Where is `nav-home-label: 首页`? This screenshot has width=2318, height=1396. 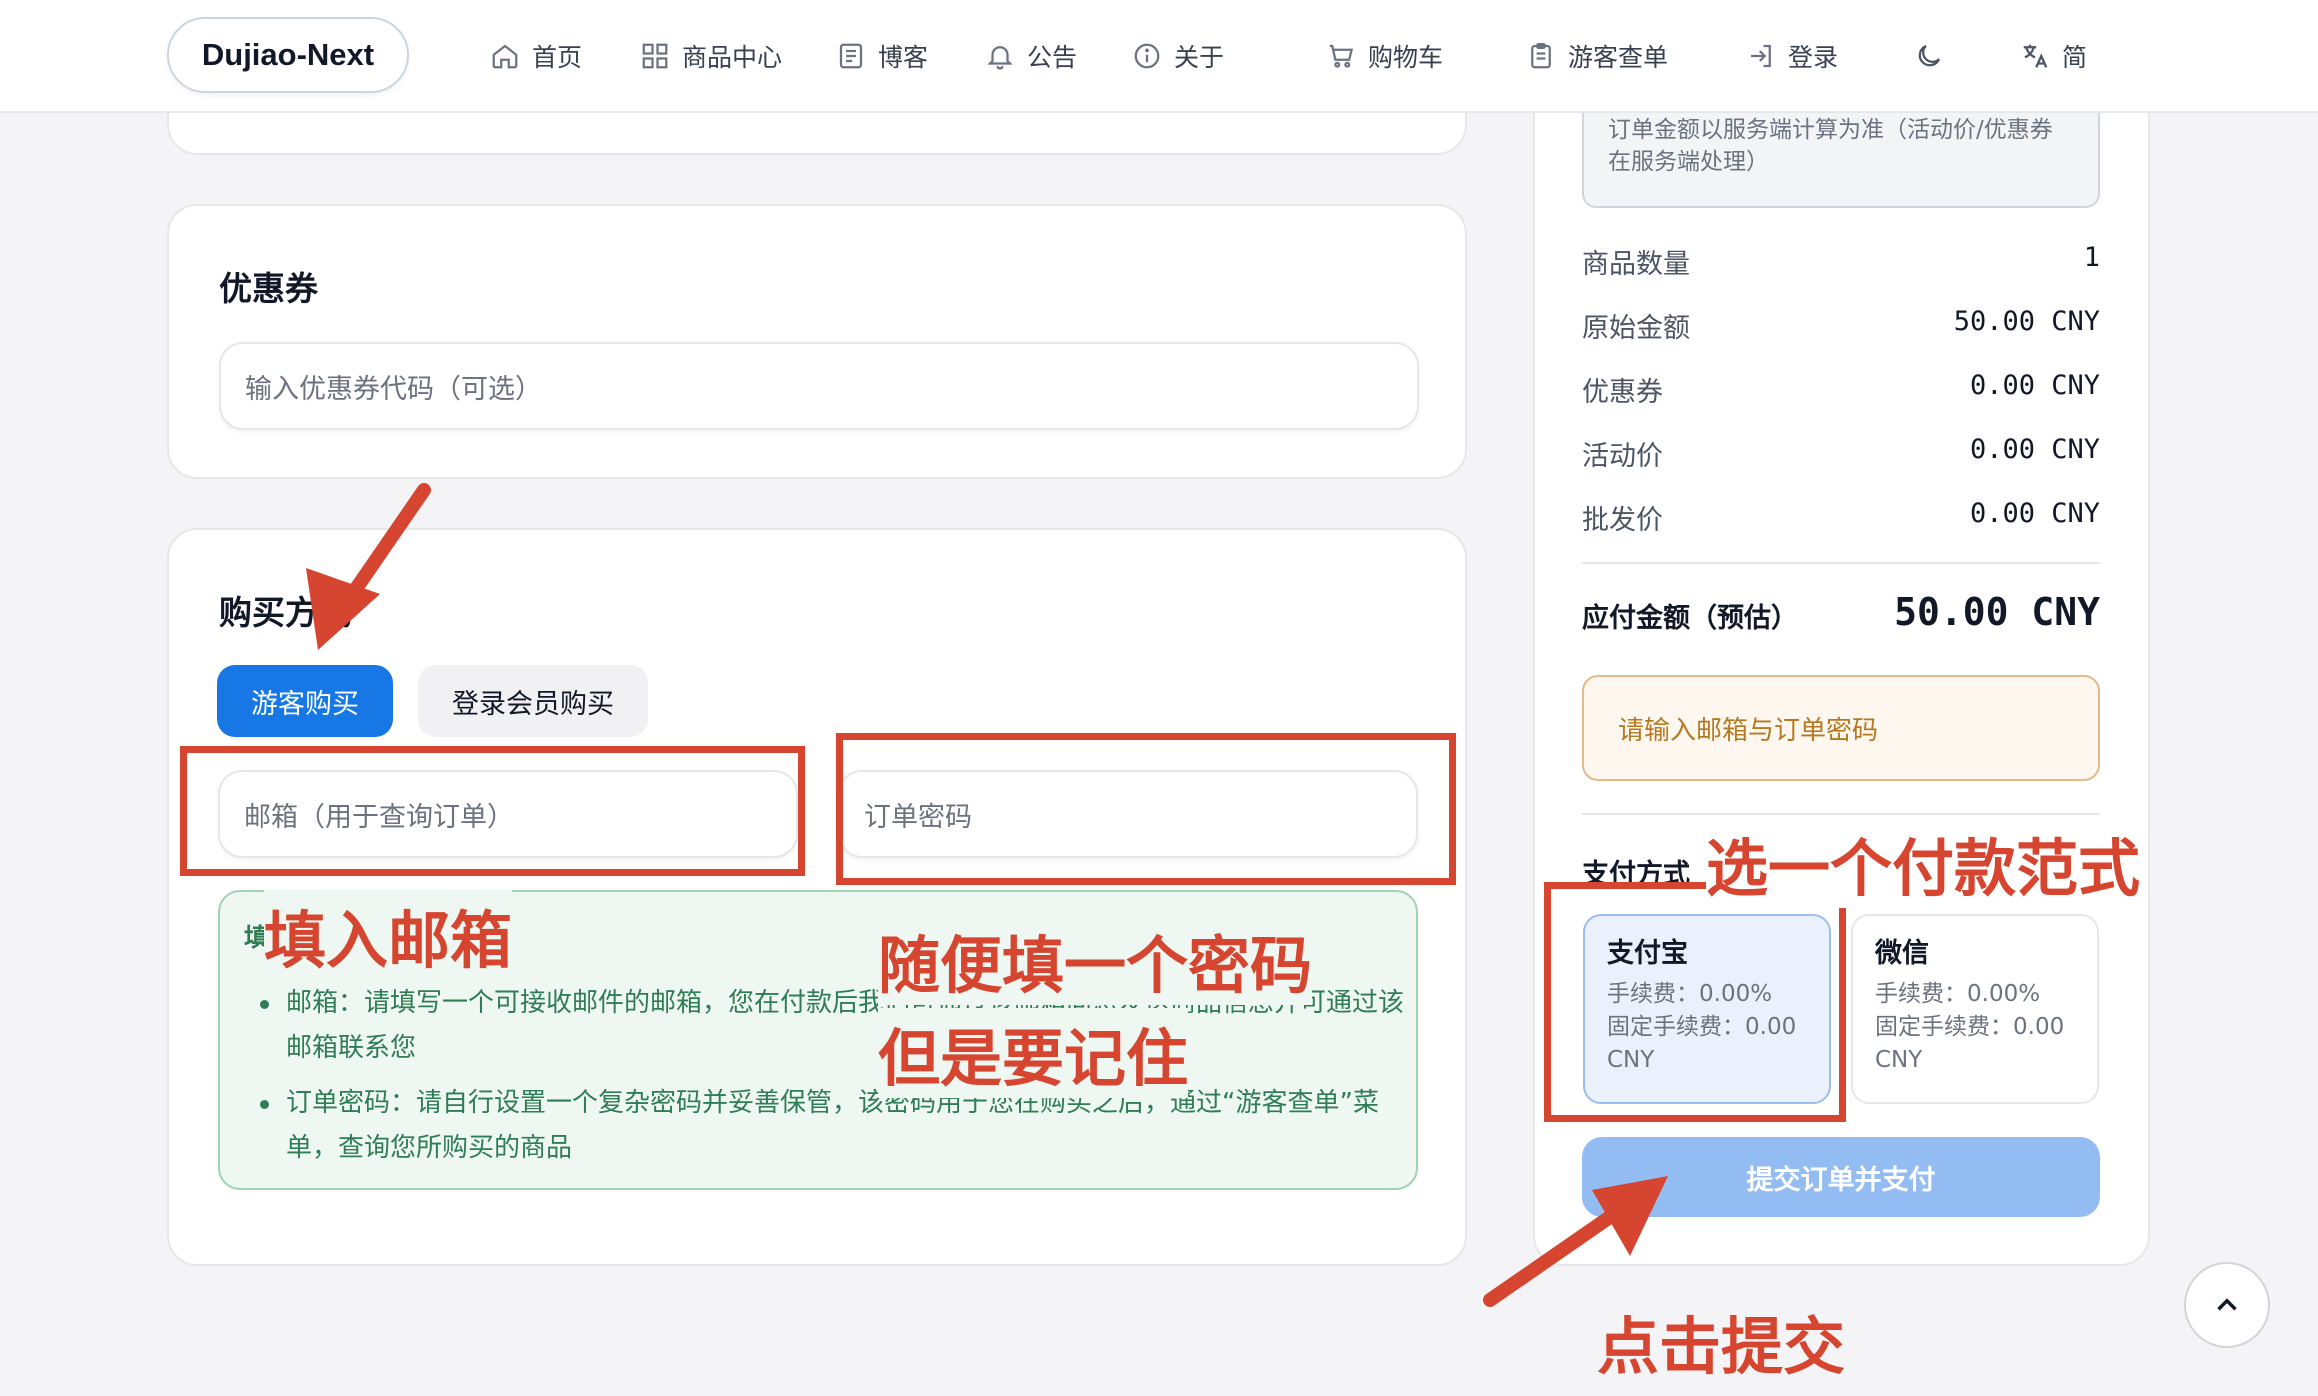
nav-home-label: 首页 is located at coordinates (557, 57).